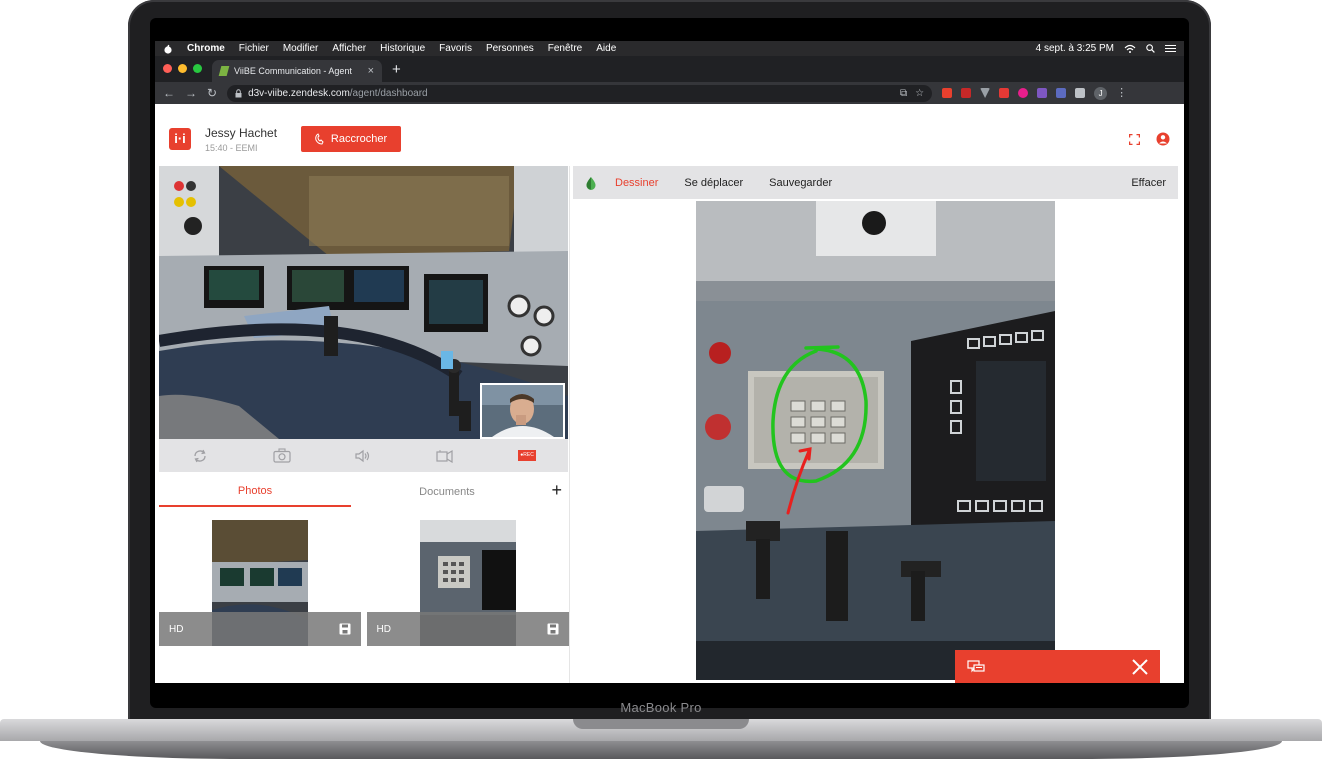  Describe the element at coordinates (1101, 93) in the screenshot. I see `profile-avatar: J` at that location.